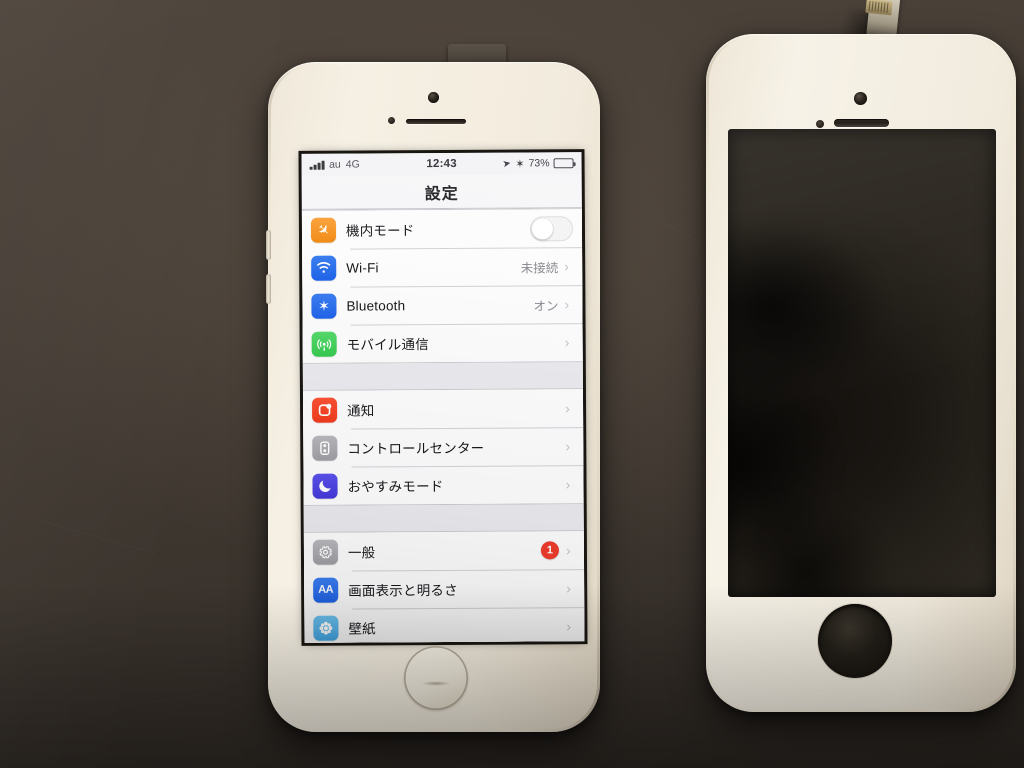 The height and width of the screenshot is (768, 1024). What do you see at coordinates (403, 590) in the screenshot?
I see `settings-row-label: 画面表示と明るさ` at bounding box center [403, 590].